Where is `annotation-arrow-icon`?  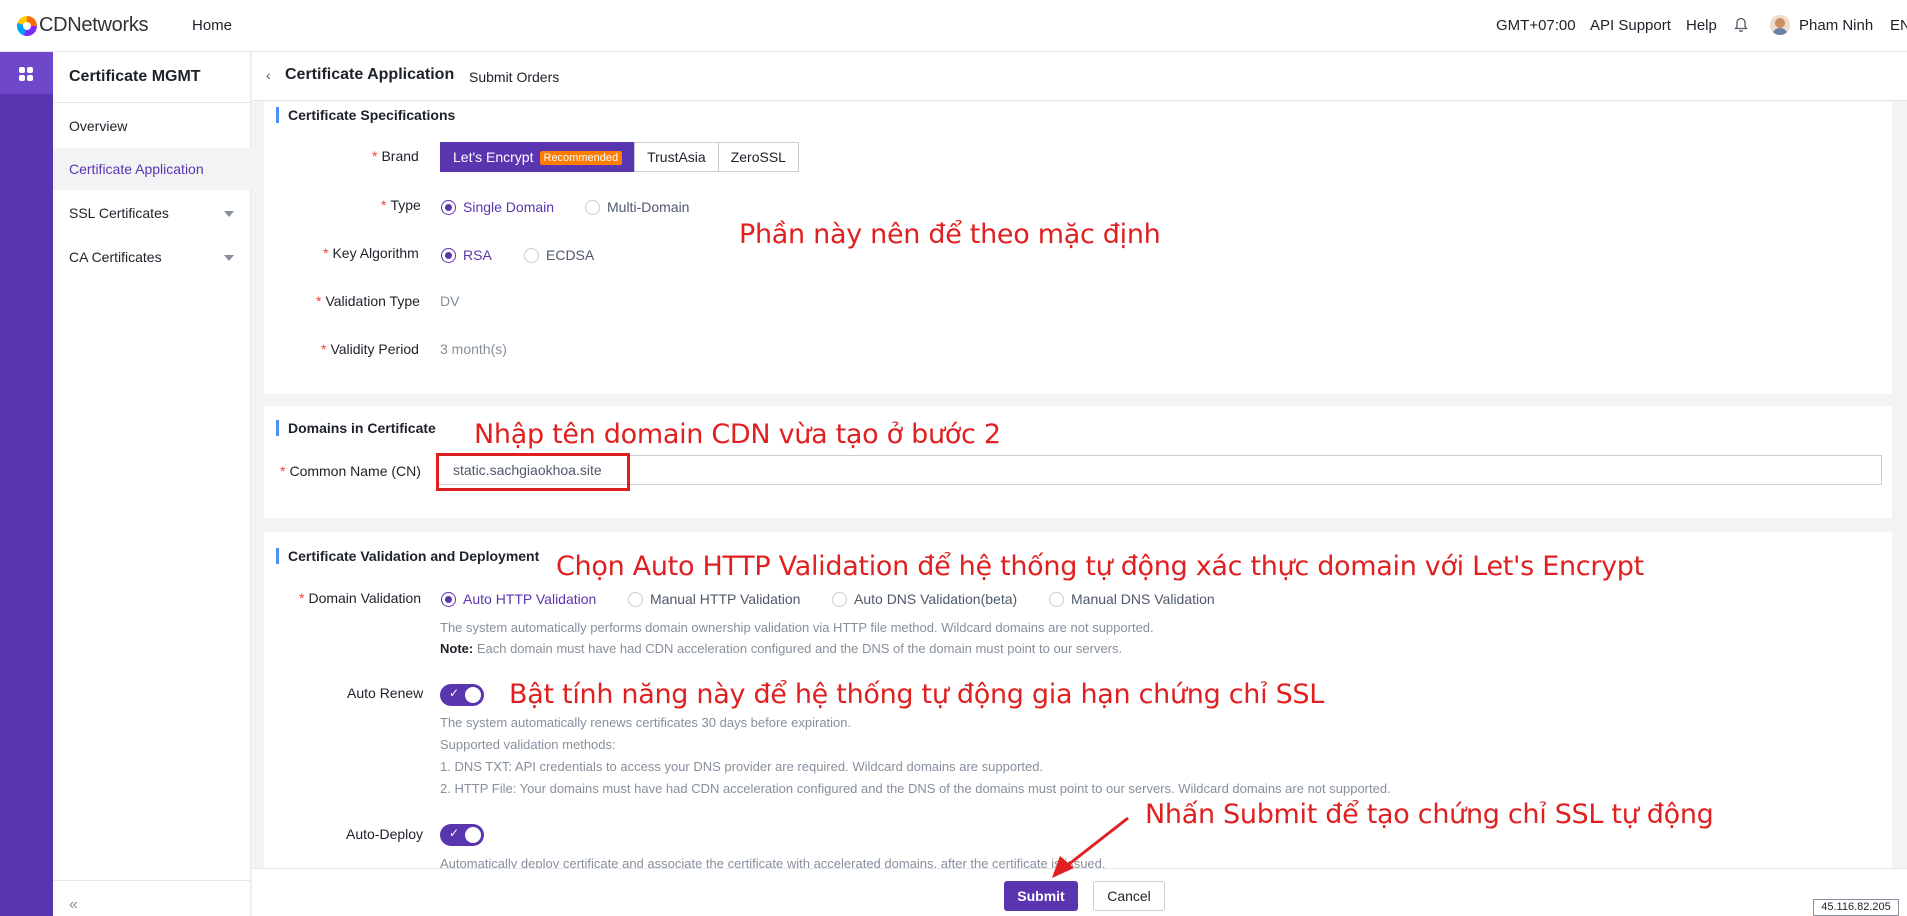
annotation-arrow-icon is located at coordinates (1090, 847).